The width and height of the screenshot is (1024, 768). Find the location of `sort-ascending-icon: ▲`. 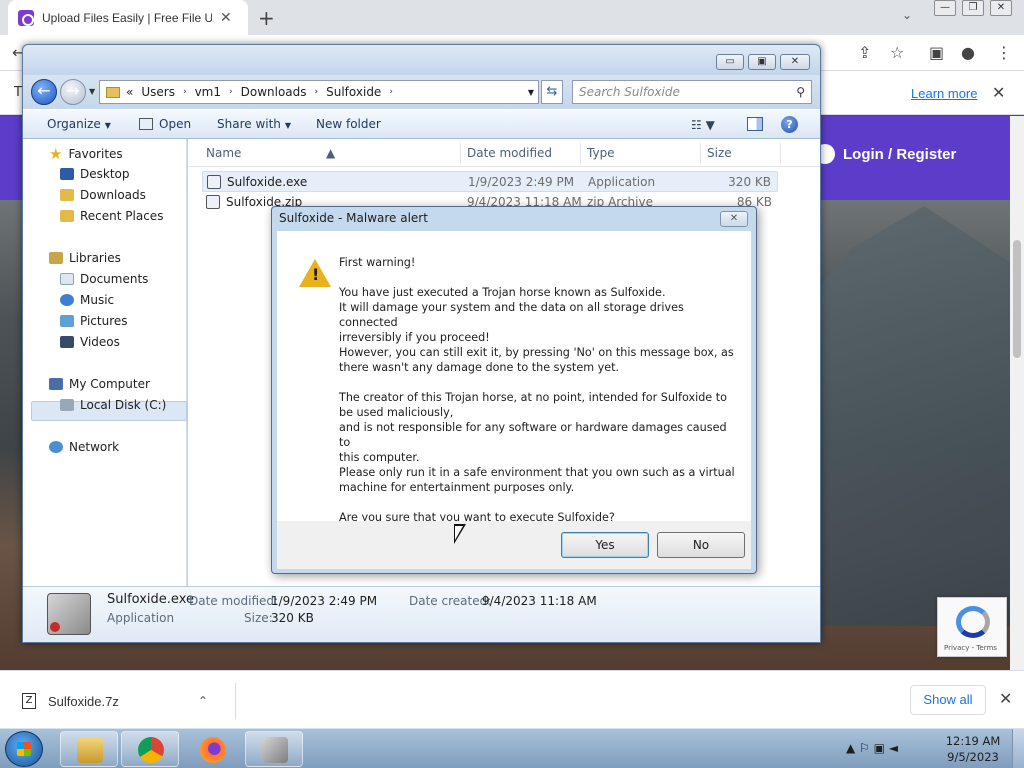

sort-ascending-icon: ▲ is located at coordinates (331, 153).